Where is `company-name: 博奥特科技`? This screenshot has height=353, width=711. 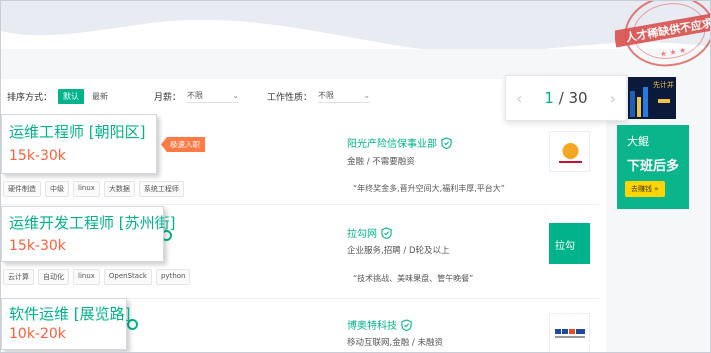 company-name: 博奥特科技 is located at coordinates (379, 324).